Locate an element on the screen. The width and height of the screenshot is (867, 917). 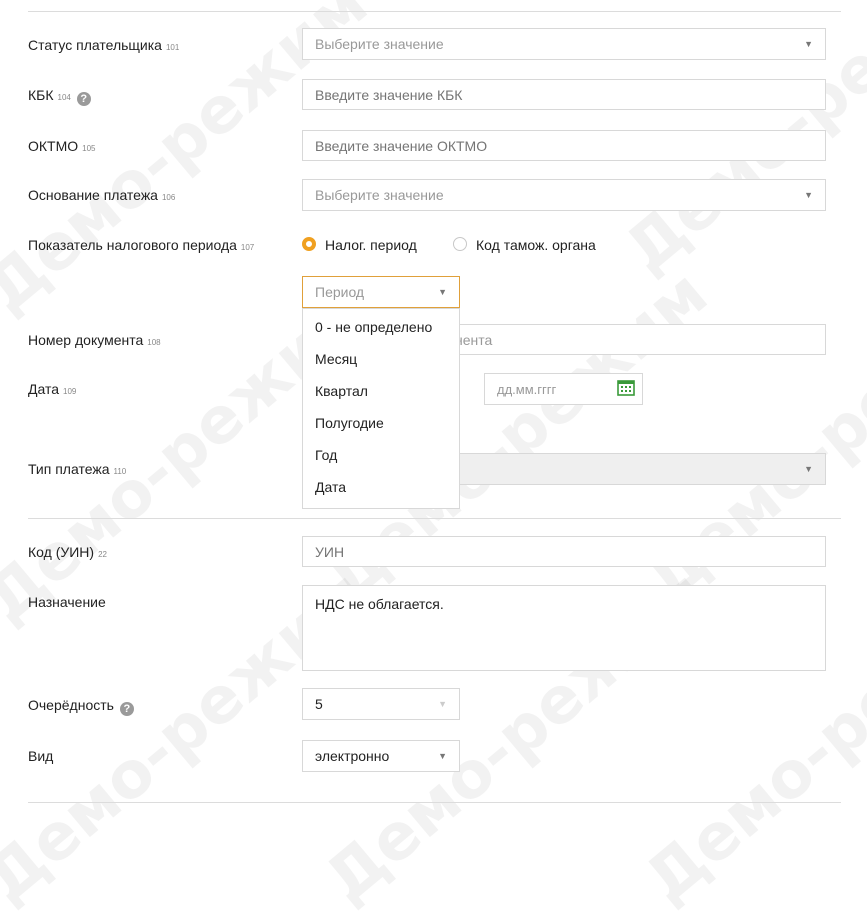
period-option: Полугодие is located at coordinates (349, 423).